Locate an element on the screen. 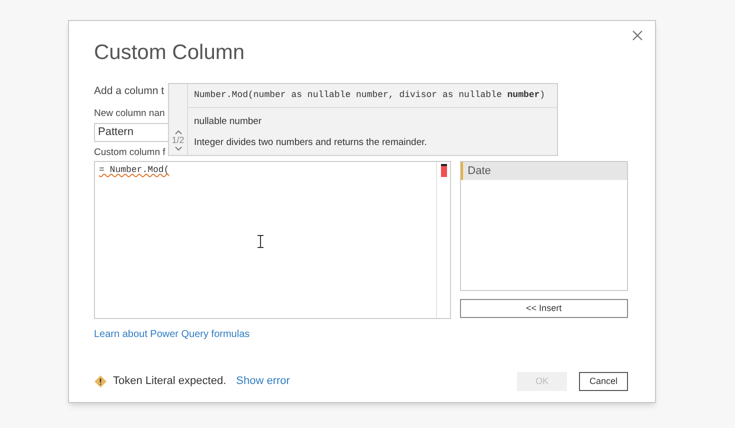 The height and width of the screenshot is (428, 735). help-link: Learn about Power Query formulas is located at coordinates (172, 334).